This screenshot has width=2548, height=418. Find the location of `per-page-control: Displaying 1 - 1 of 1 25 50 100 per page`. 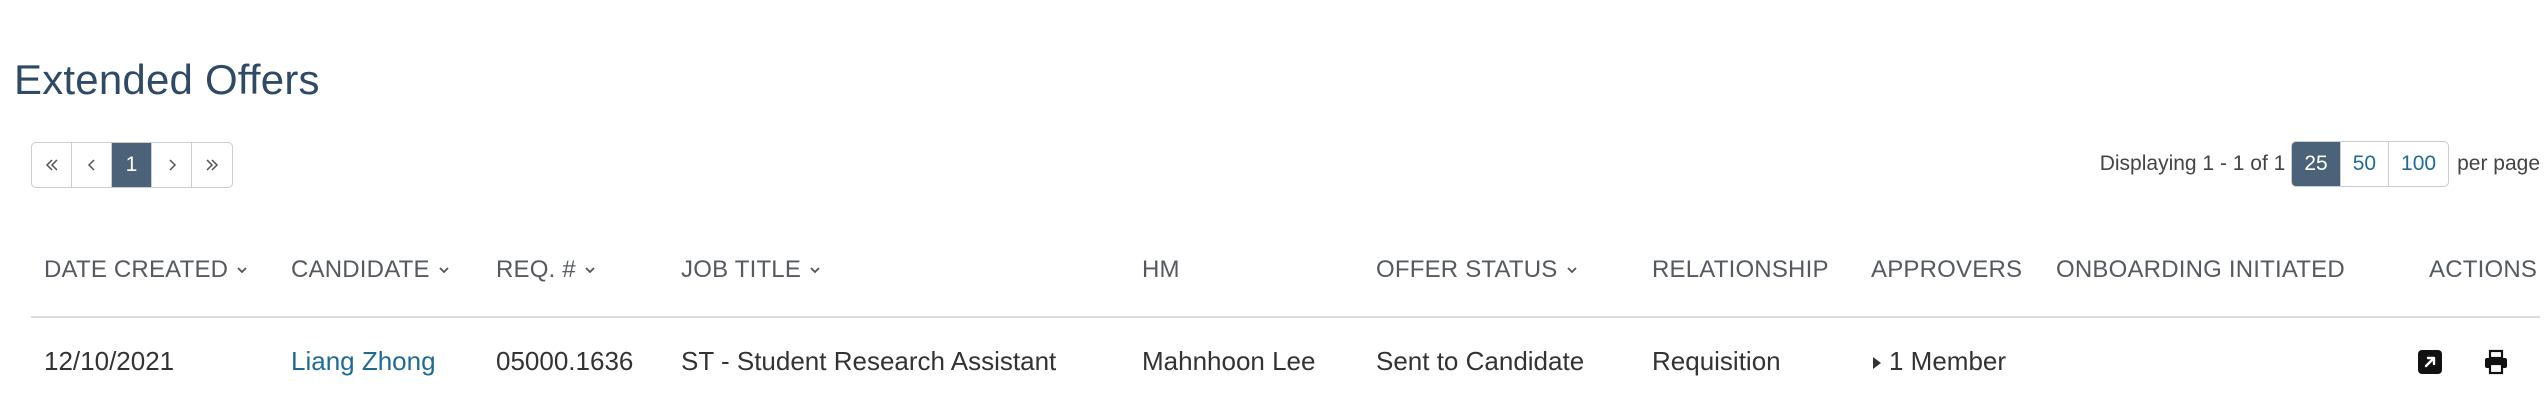

per-page-control: Displaying 1 - 1 of 1 25 50 100 per page is located at coordinates (2319, 164).